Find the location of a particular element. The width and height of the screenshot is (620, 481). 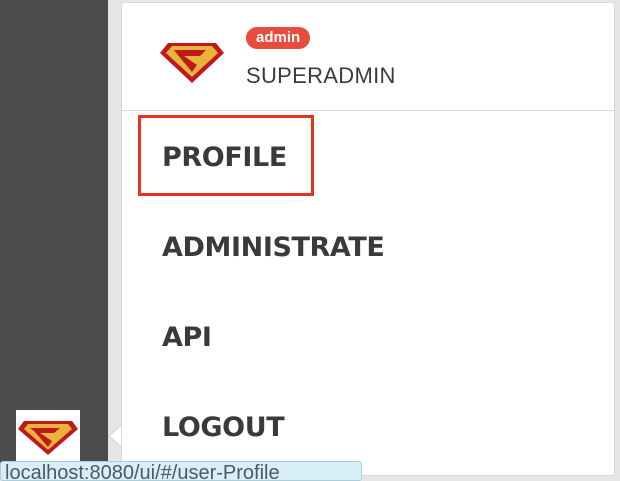

role-badge: admin is located at coordinates (278, 38).